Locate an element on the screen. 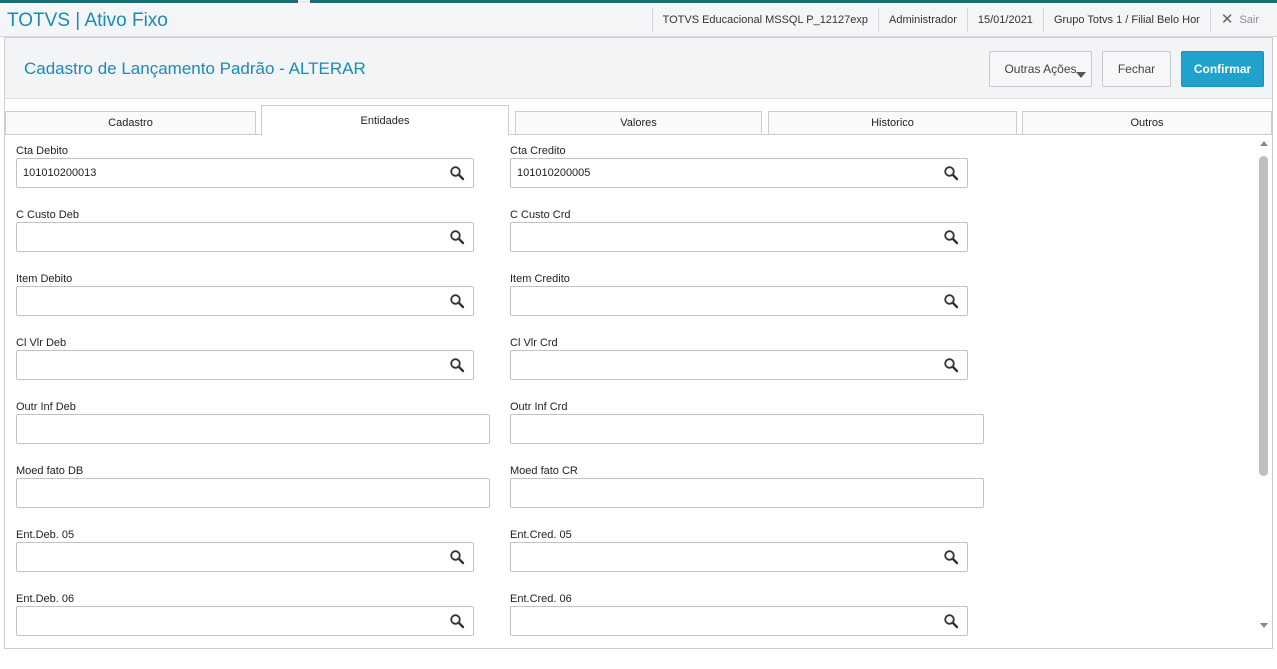 This screenshot has width=1277, height=669. cl-vlr-crd-label: Cl Vlr Crd is located at coordinates (534, 343).